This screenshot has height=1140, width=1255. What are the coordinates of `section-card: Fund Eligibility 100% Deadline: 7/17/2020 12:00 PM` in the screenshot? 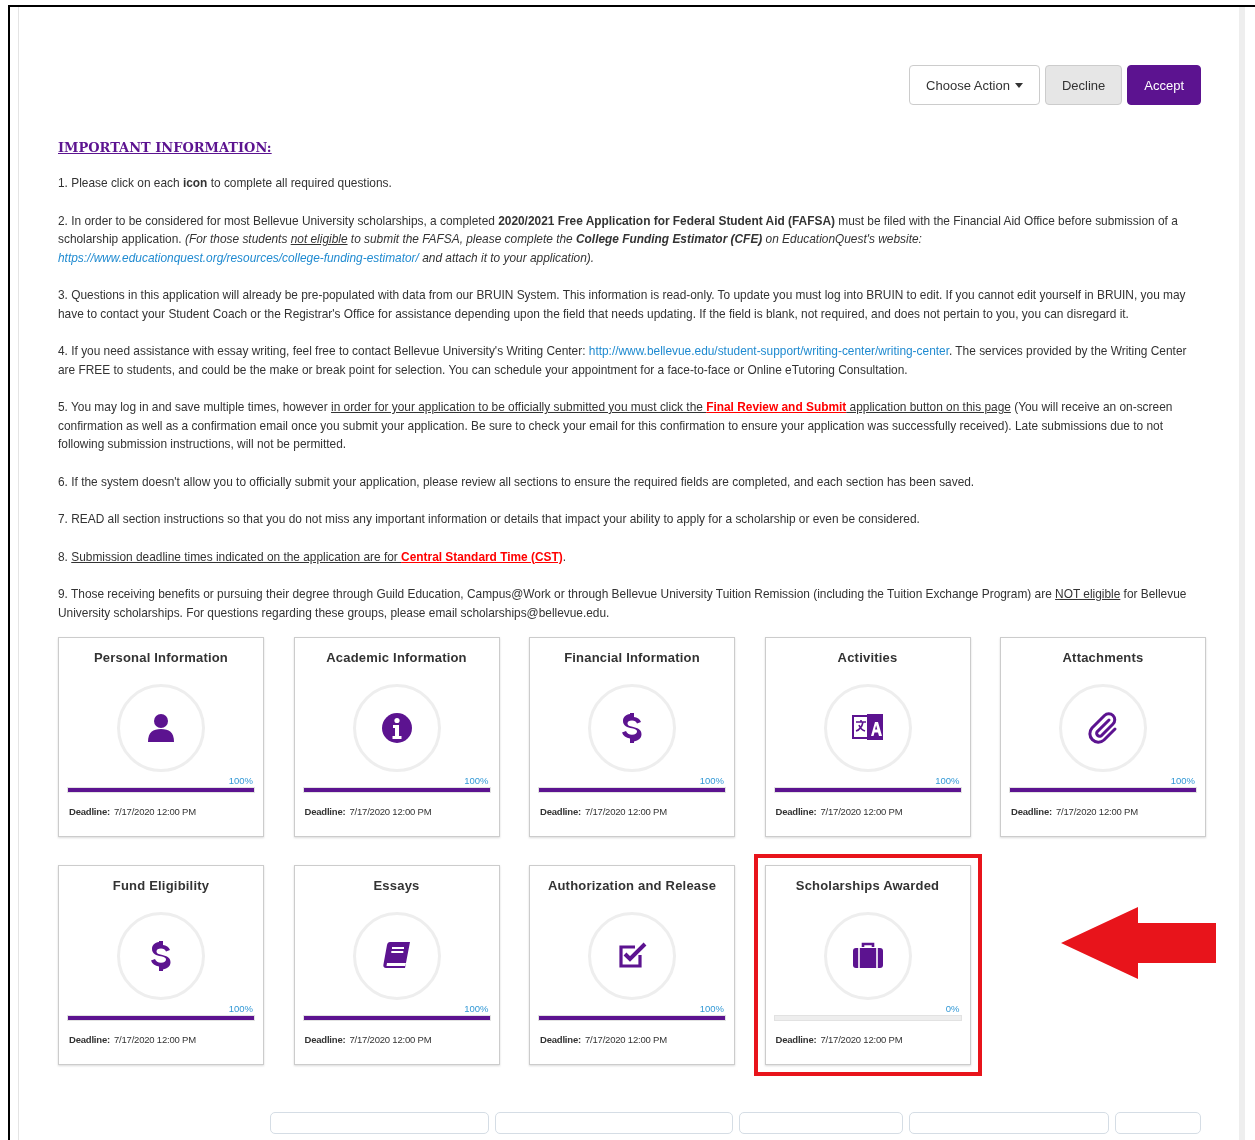 It's located at (161, 965).